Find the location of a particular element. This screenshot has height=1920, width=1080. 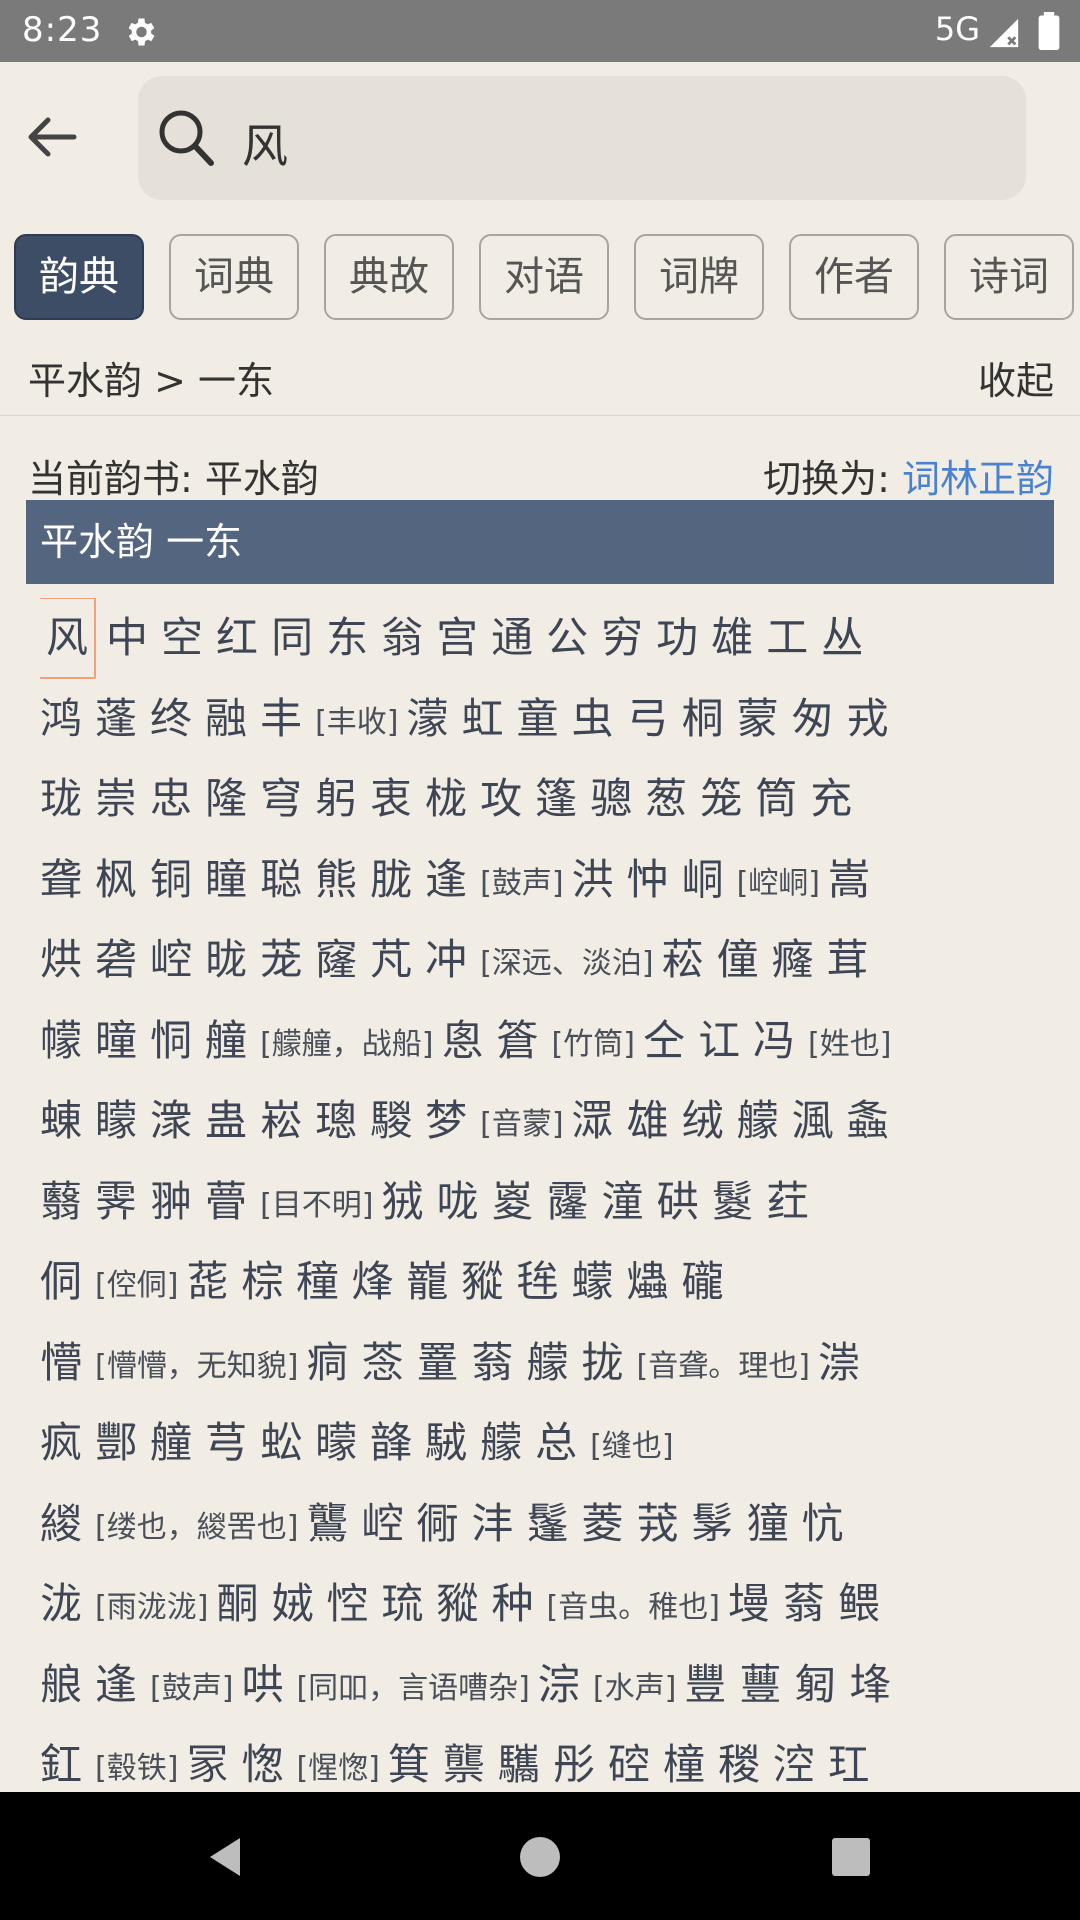

rhyme-char: 冯 is located at coordinates (774, 1041).